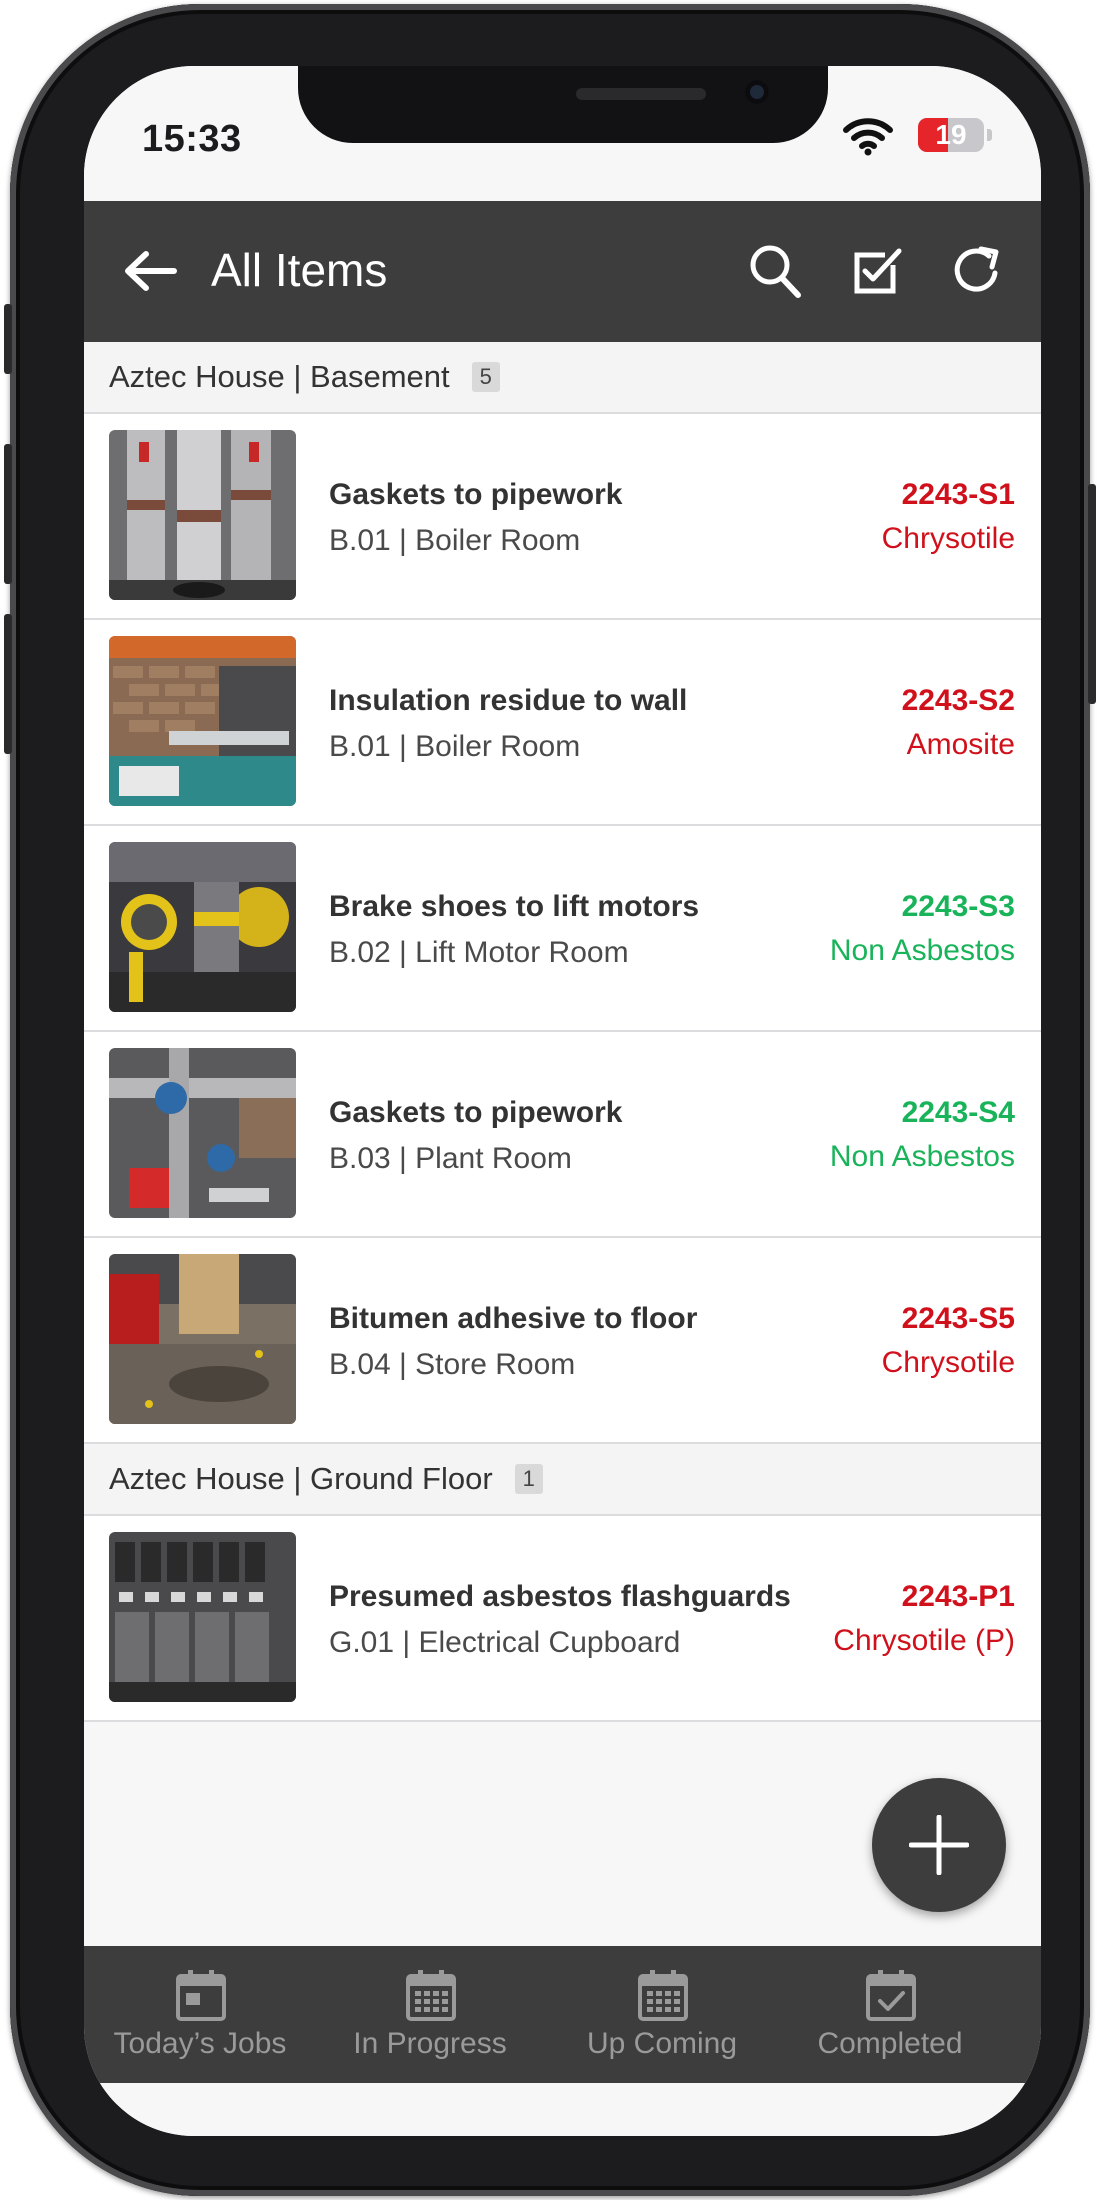 Image resolution: width=1100 pixels, height=2200 pixels. What do you see at coordinates (890, 2043) in the screenshot?
I see `nav-label: Completed` at bounding box center [890, 2043].